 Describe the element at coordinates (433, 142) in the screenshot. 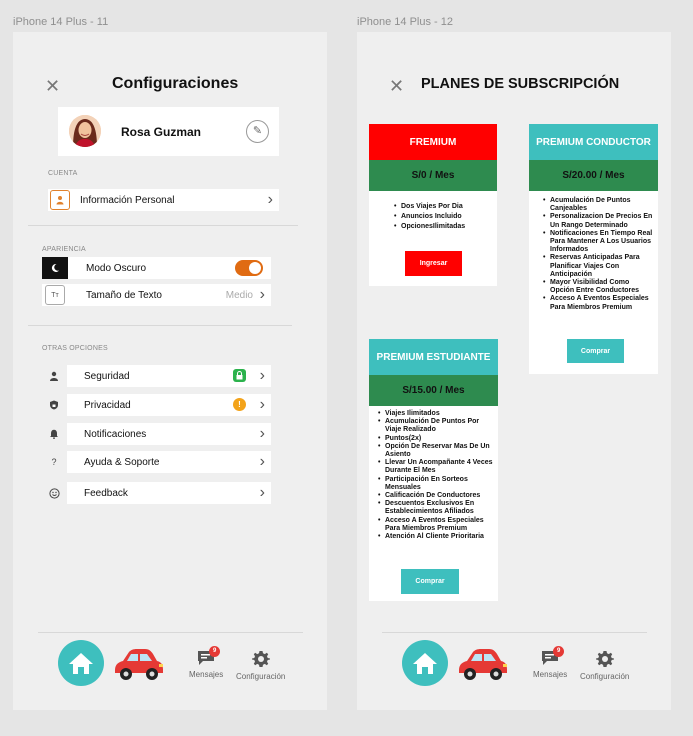

I see `plan-name: FREMIUM` at that location.